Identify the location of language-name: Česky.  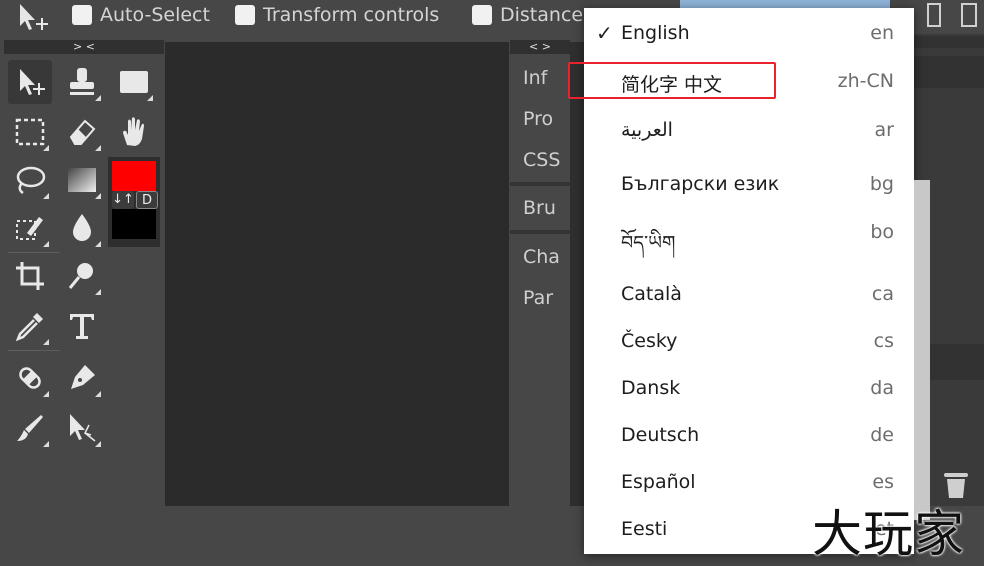
(649, 341).